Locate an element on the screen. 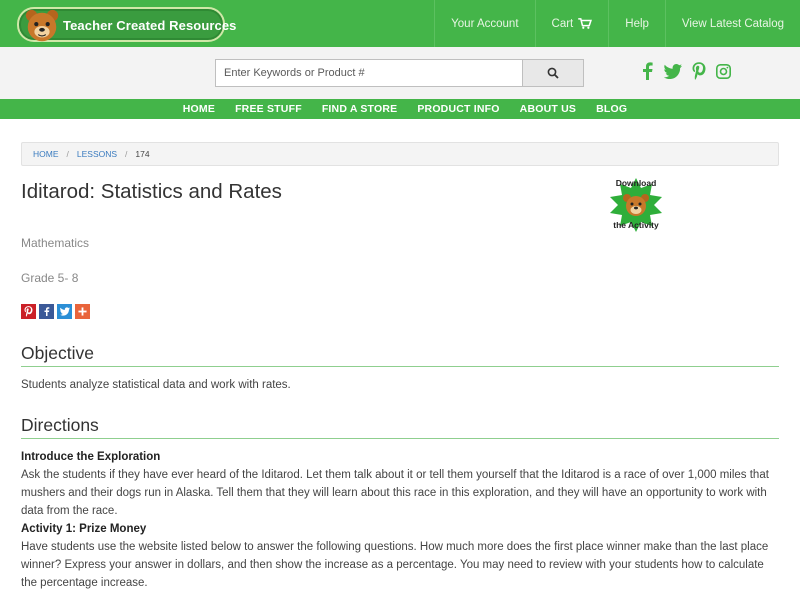 The width and height of the screenshot is (800, 600). search-row is located at coordinates (400, 73).